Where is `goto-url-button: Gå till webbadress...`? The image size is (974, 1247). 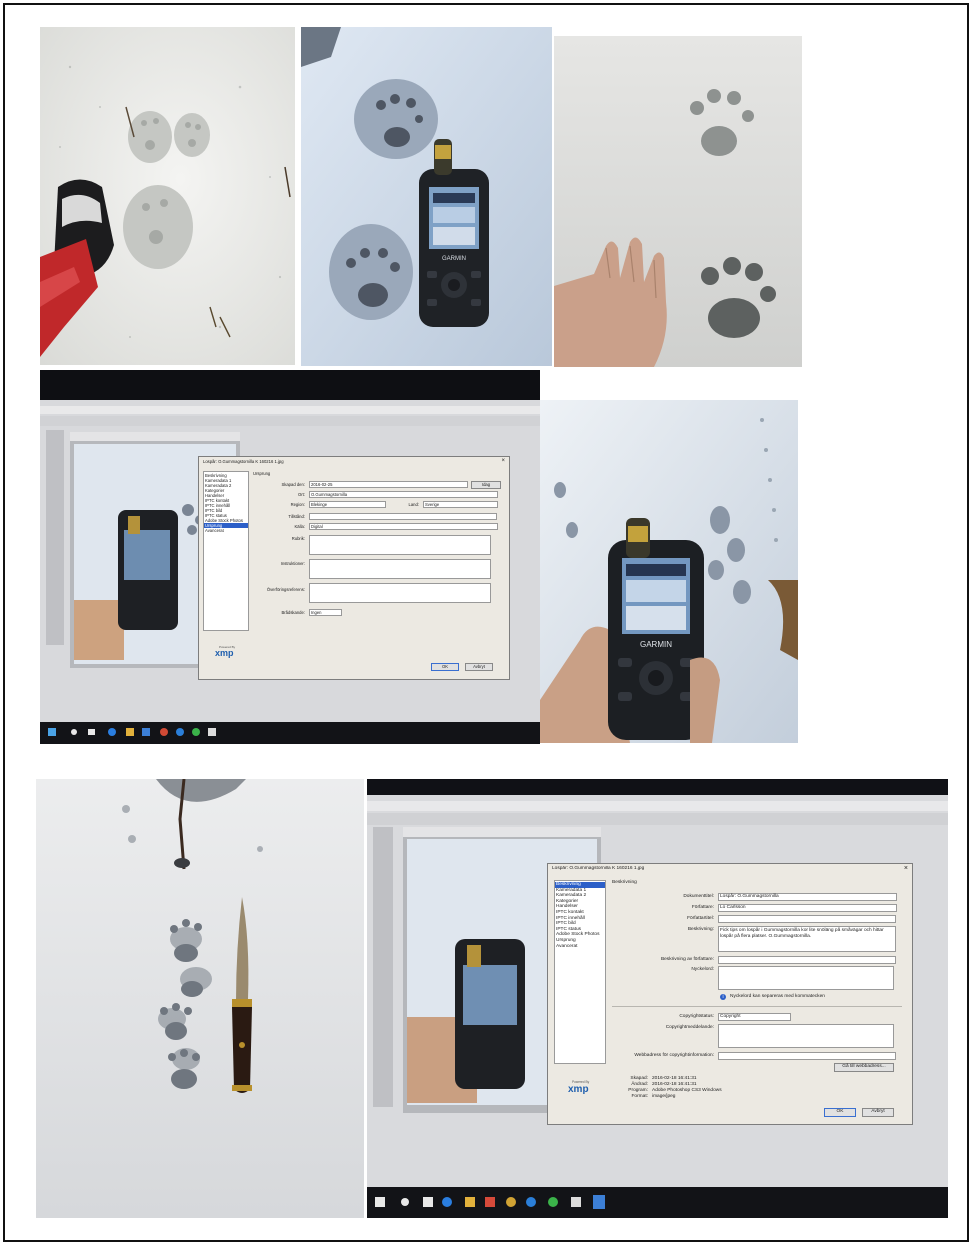
goto-url-button: Gå till webbadress... is located at coordinates (864, 1067).